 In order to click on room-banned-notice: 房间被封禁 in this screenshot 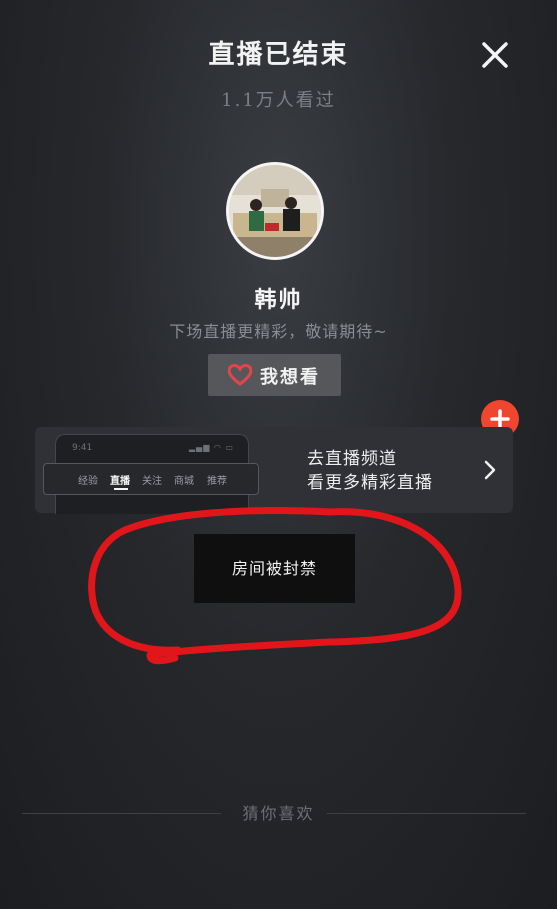, I will do `click(274, 568)`.